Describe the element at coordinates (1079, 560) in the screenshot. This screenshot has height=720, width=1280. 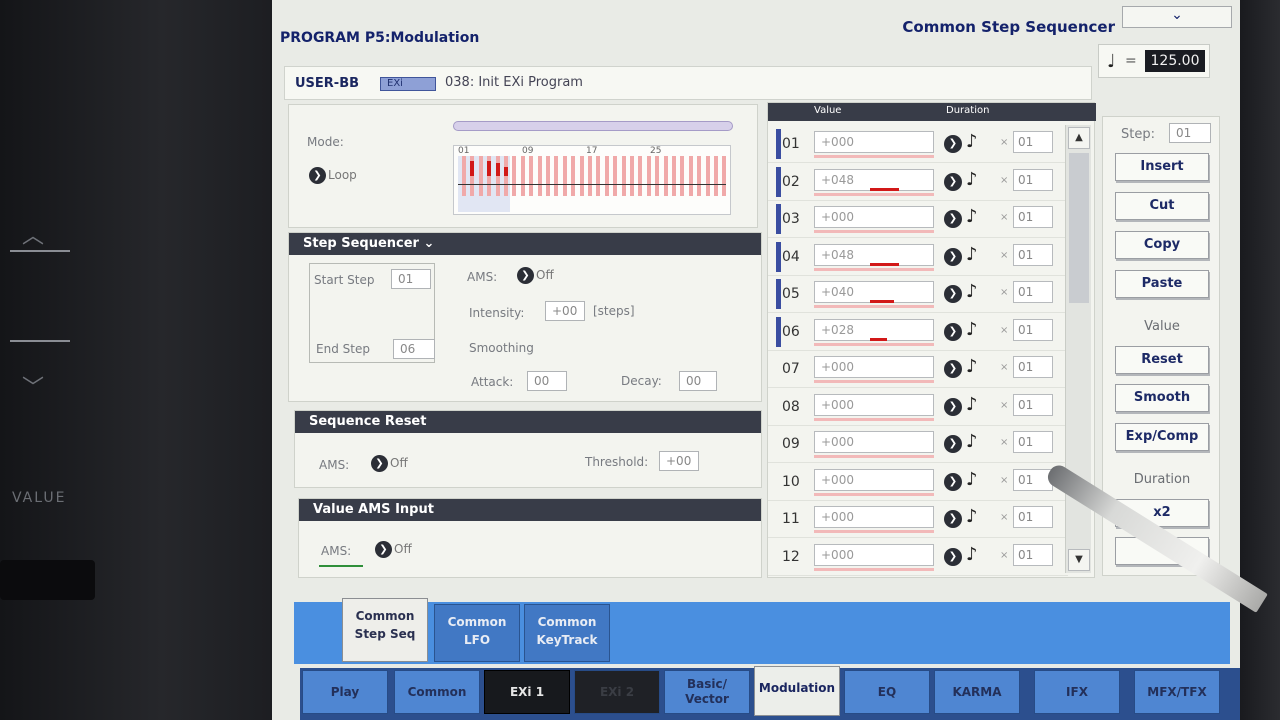
I see `scroll-down-icon: ▼` at that location.